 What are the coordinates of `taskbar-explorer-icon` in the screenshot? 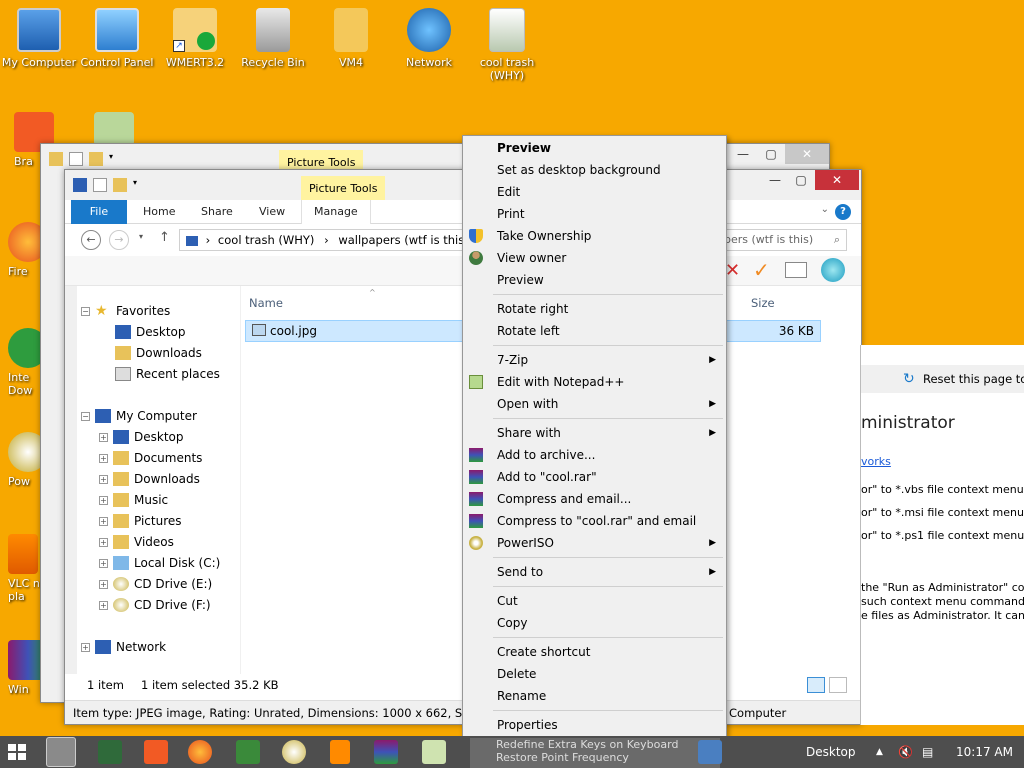 It's located at (61, 752).